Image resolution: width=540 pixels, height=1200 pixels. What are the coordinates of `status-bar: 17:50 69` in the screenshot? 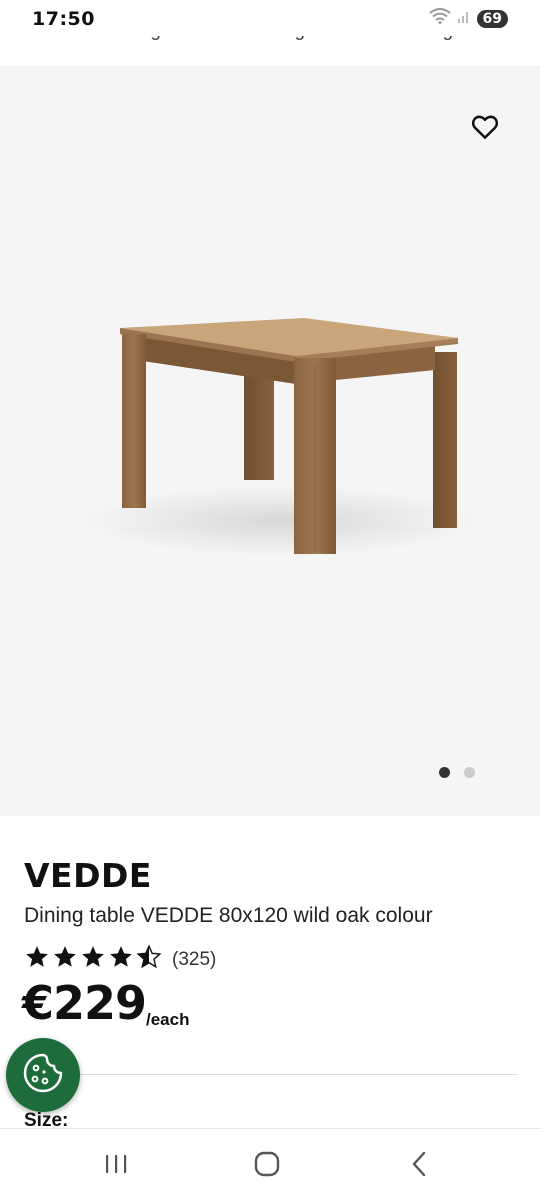 It's located at (270, 18).